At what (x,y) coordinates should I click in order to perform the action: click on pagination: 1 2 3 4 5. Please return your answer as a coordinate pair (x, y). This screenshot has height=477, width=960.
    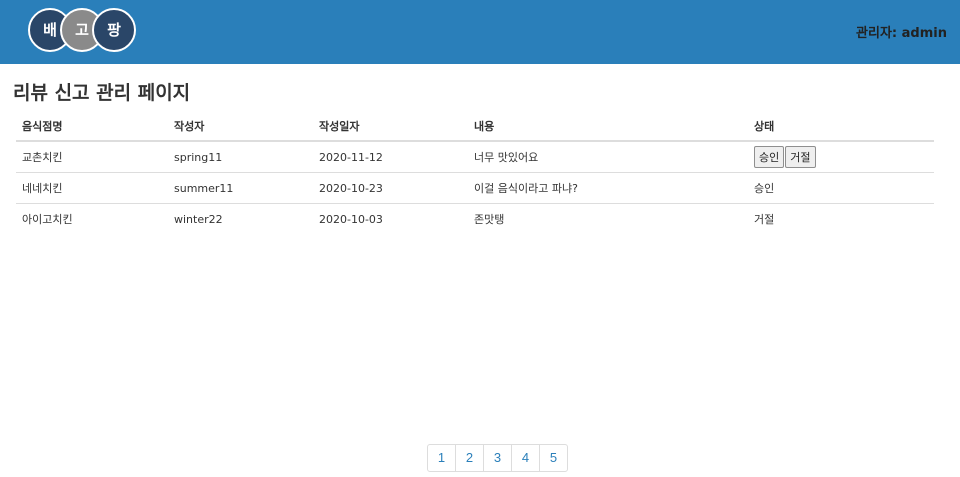
    Looking at the image, I should click on (497, 458).